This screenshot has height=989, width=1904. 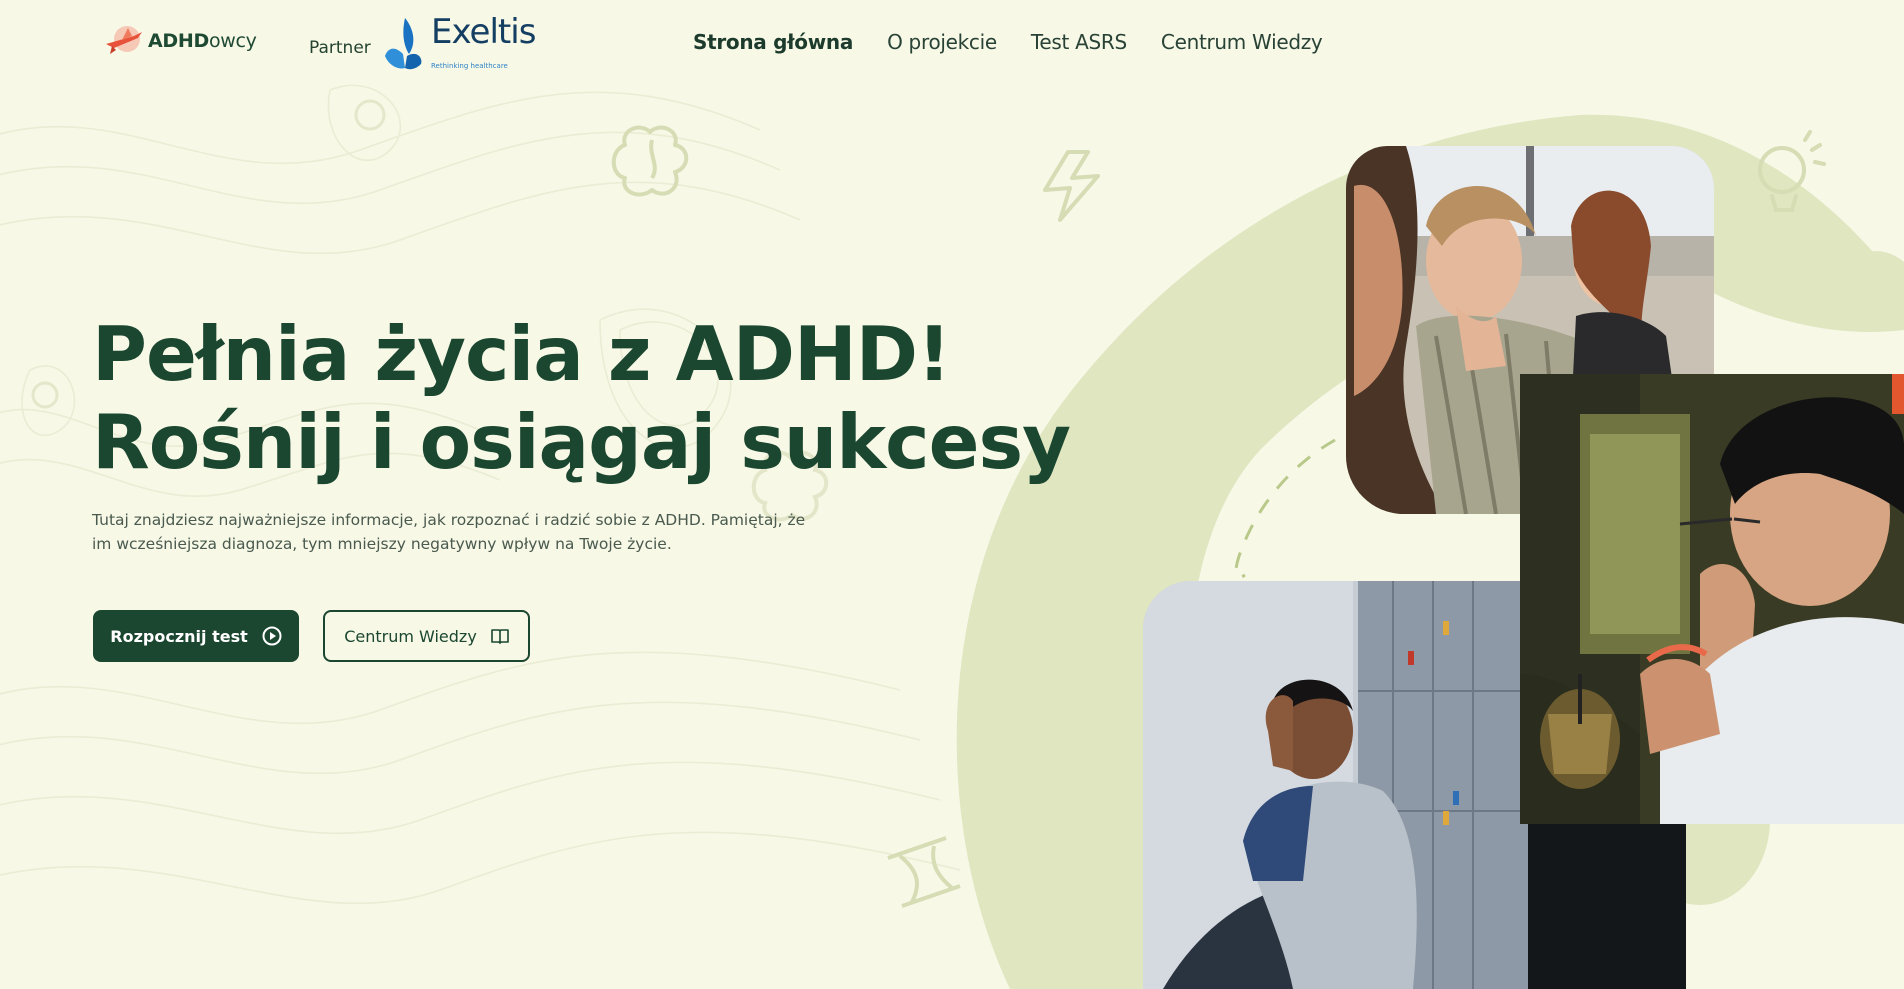 What do you see at coordinates (202, 41) in the screenshot?
I see `logo-text: ADHDowcy` at bounding box center [202, 41].